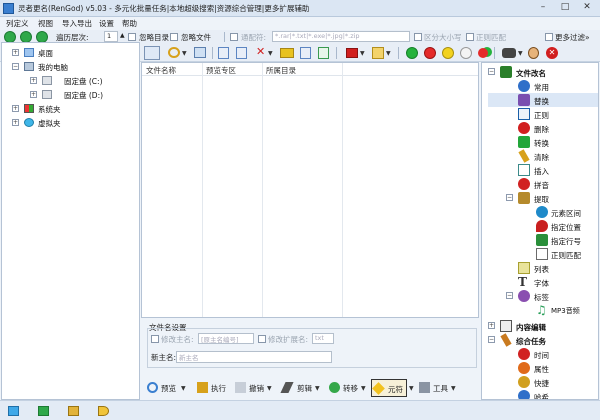 This screenshot has width=600, height=420. What do you see at coordinates (183, 388) in the screenshot?
I see `preview-dropdown-icon: ▼` at bounding box center [183, 388].